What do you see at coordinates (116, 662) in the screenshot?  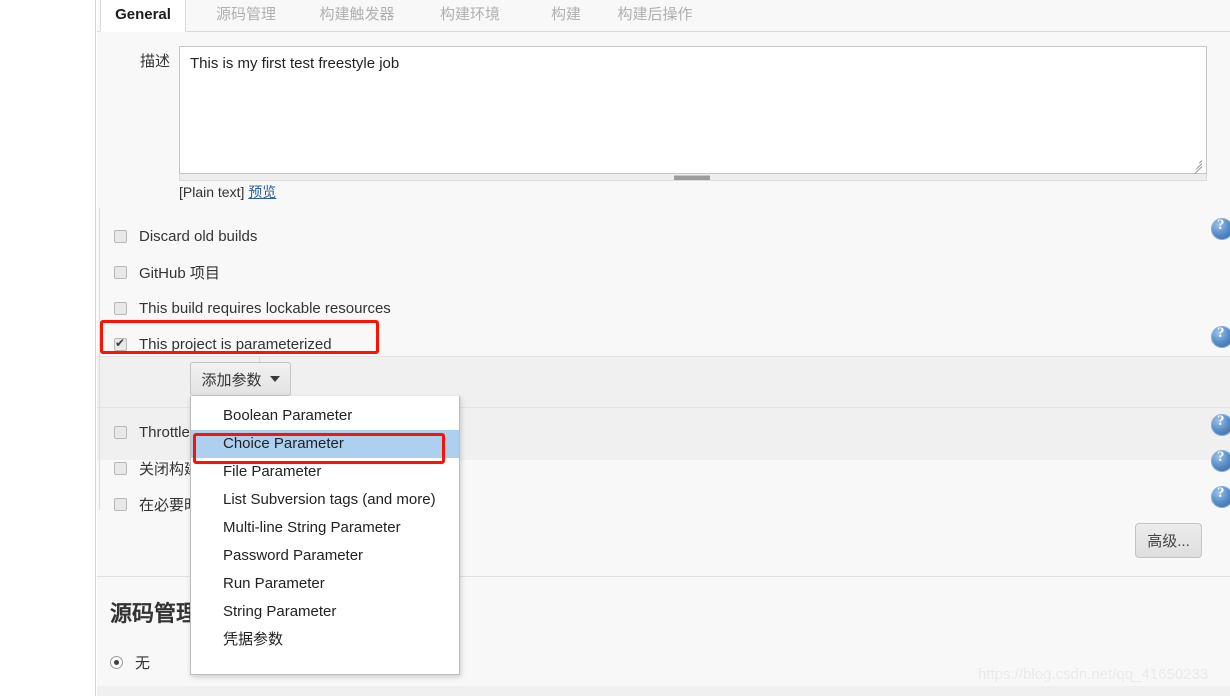 I see `radio-icon` at bounding box center [116, 662].